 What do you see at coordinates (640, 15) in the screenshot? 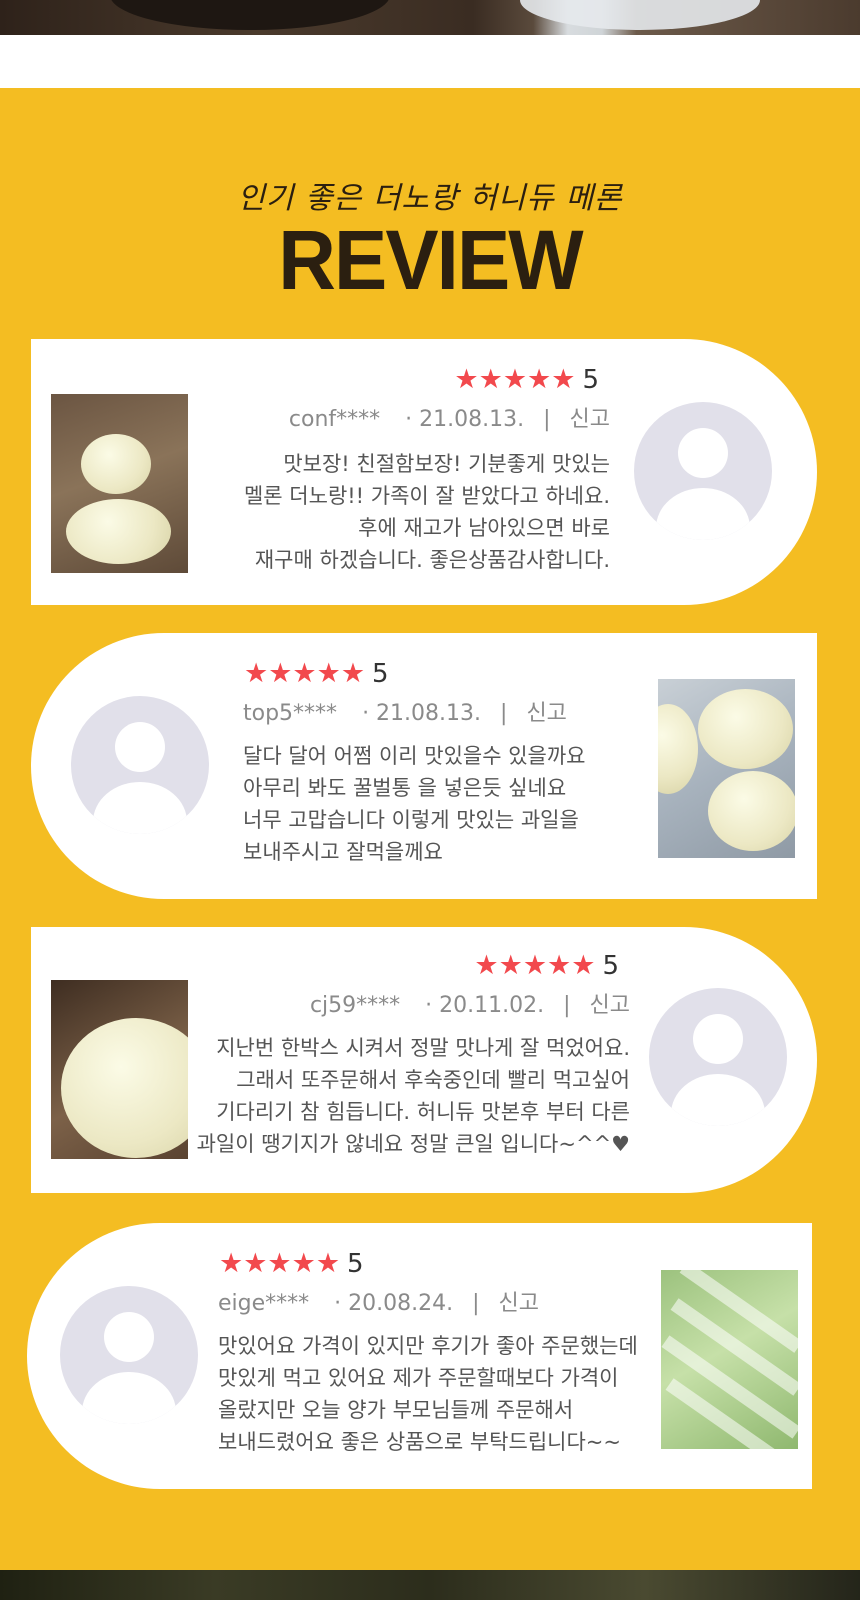
I see `ice-shape` at bounding box center [640, 15].